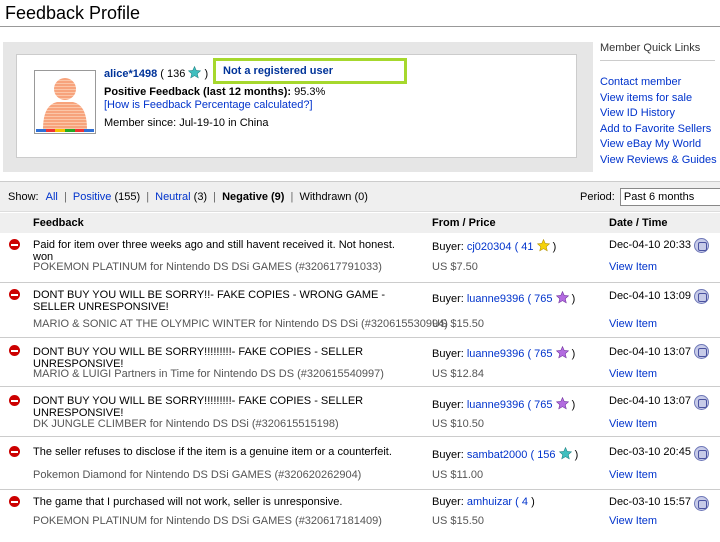 The image size is (720, 542). What do you see at coordinates (660, 99) in the screenshot?
I see `quick-link-items-for-sale: View items for sale` at bounding box center [660, 99].